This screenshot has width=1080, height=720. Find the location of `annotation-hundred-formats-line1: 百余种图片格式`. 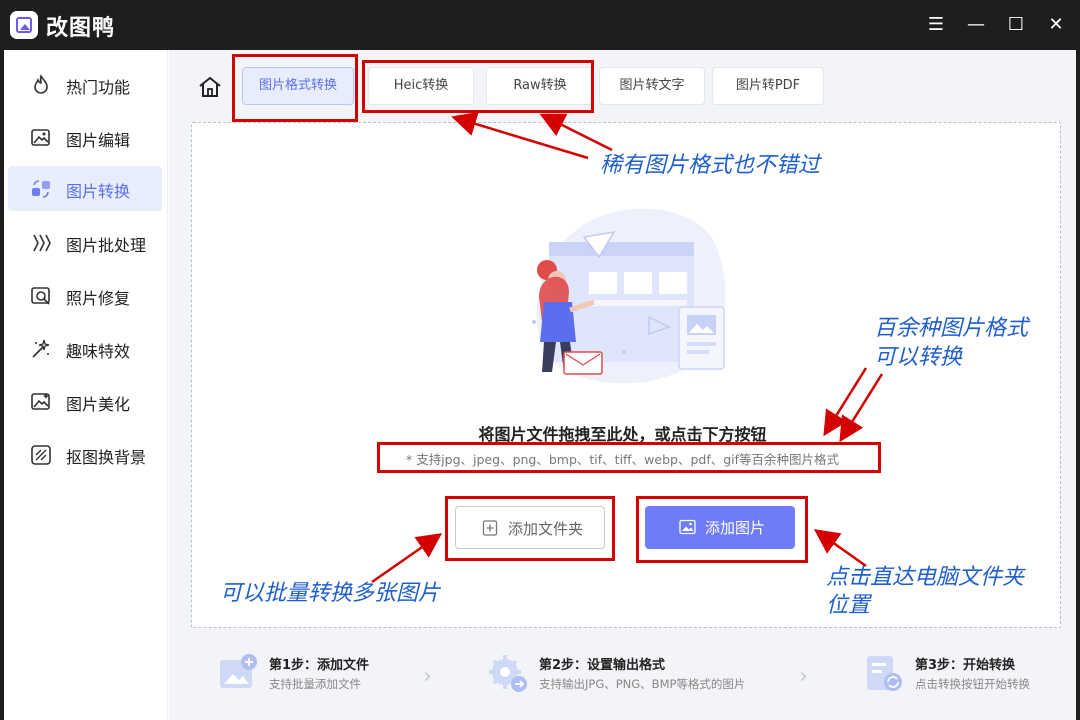

annotation-hundred-formats-line1: 百余种图片格式 is located at coordinates (951, 328).